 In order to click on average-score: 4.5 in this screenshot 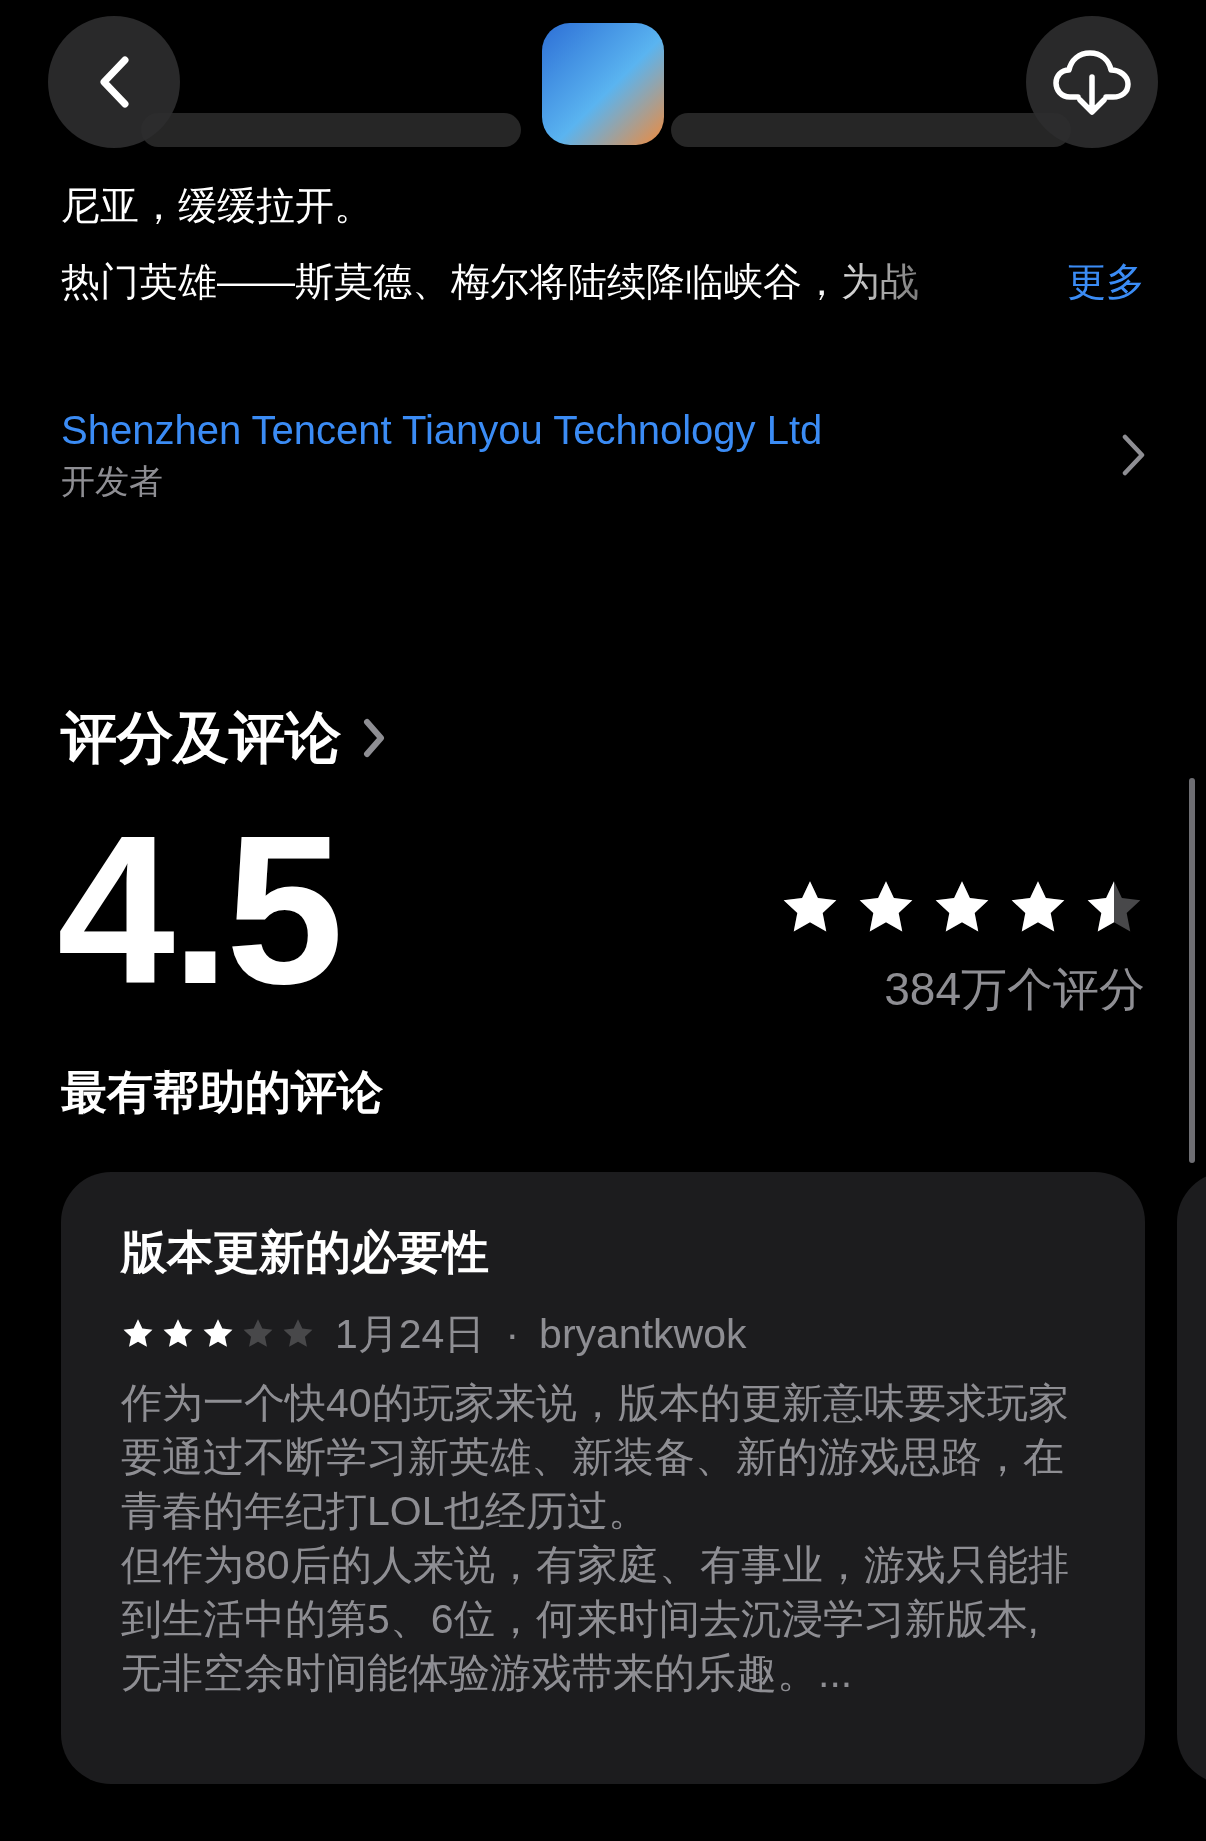, I will do `click(199, 909)`.